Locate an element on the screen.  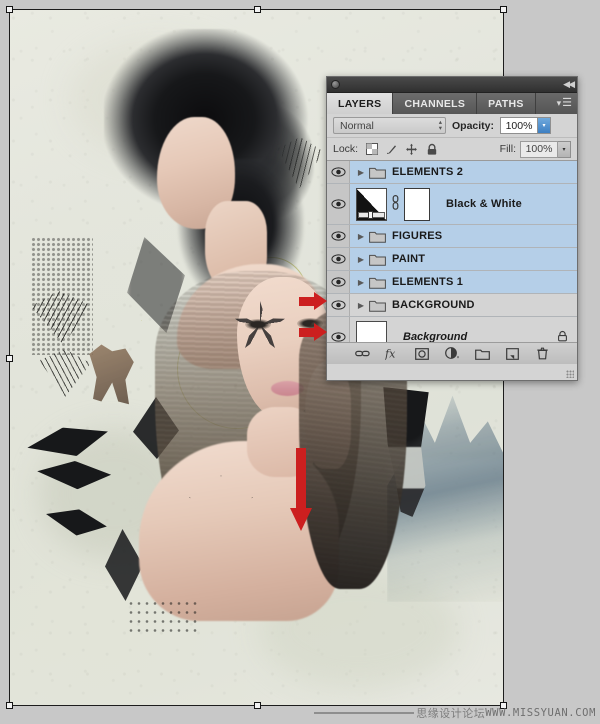
layers-panel-footer: fx is located at coordinates (452, 360).